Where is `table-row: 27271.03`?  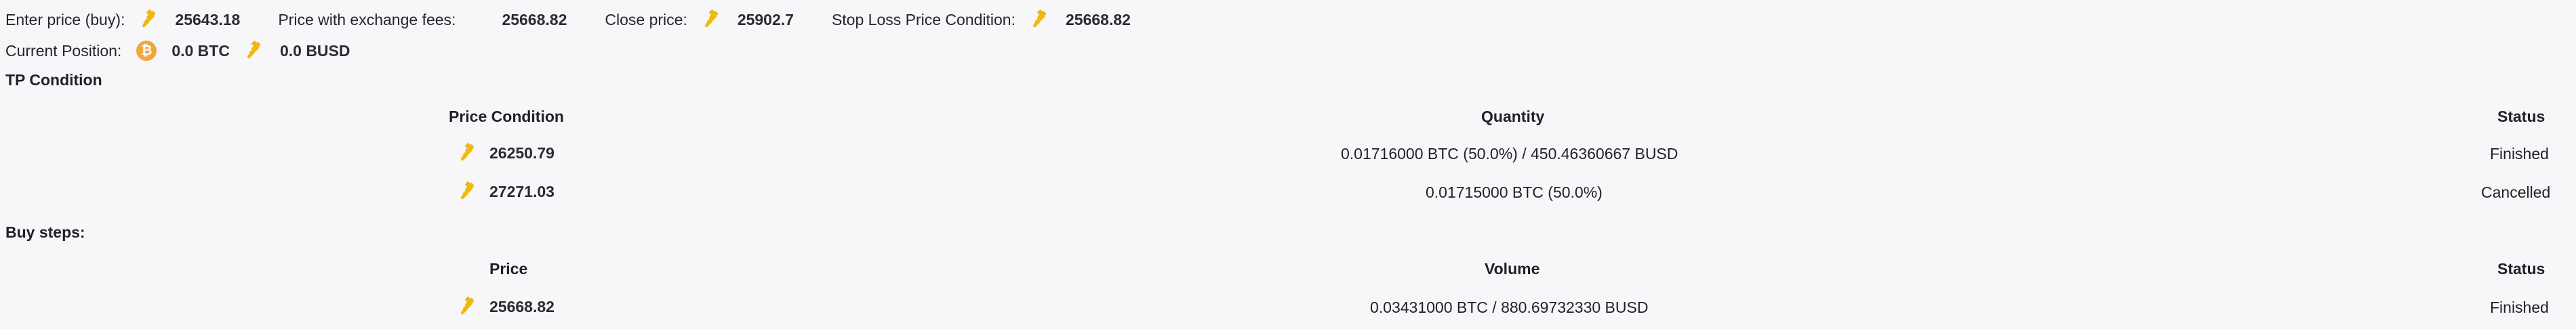
table-row: 27271.03 is located at coordinates (506, 191).